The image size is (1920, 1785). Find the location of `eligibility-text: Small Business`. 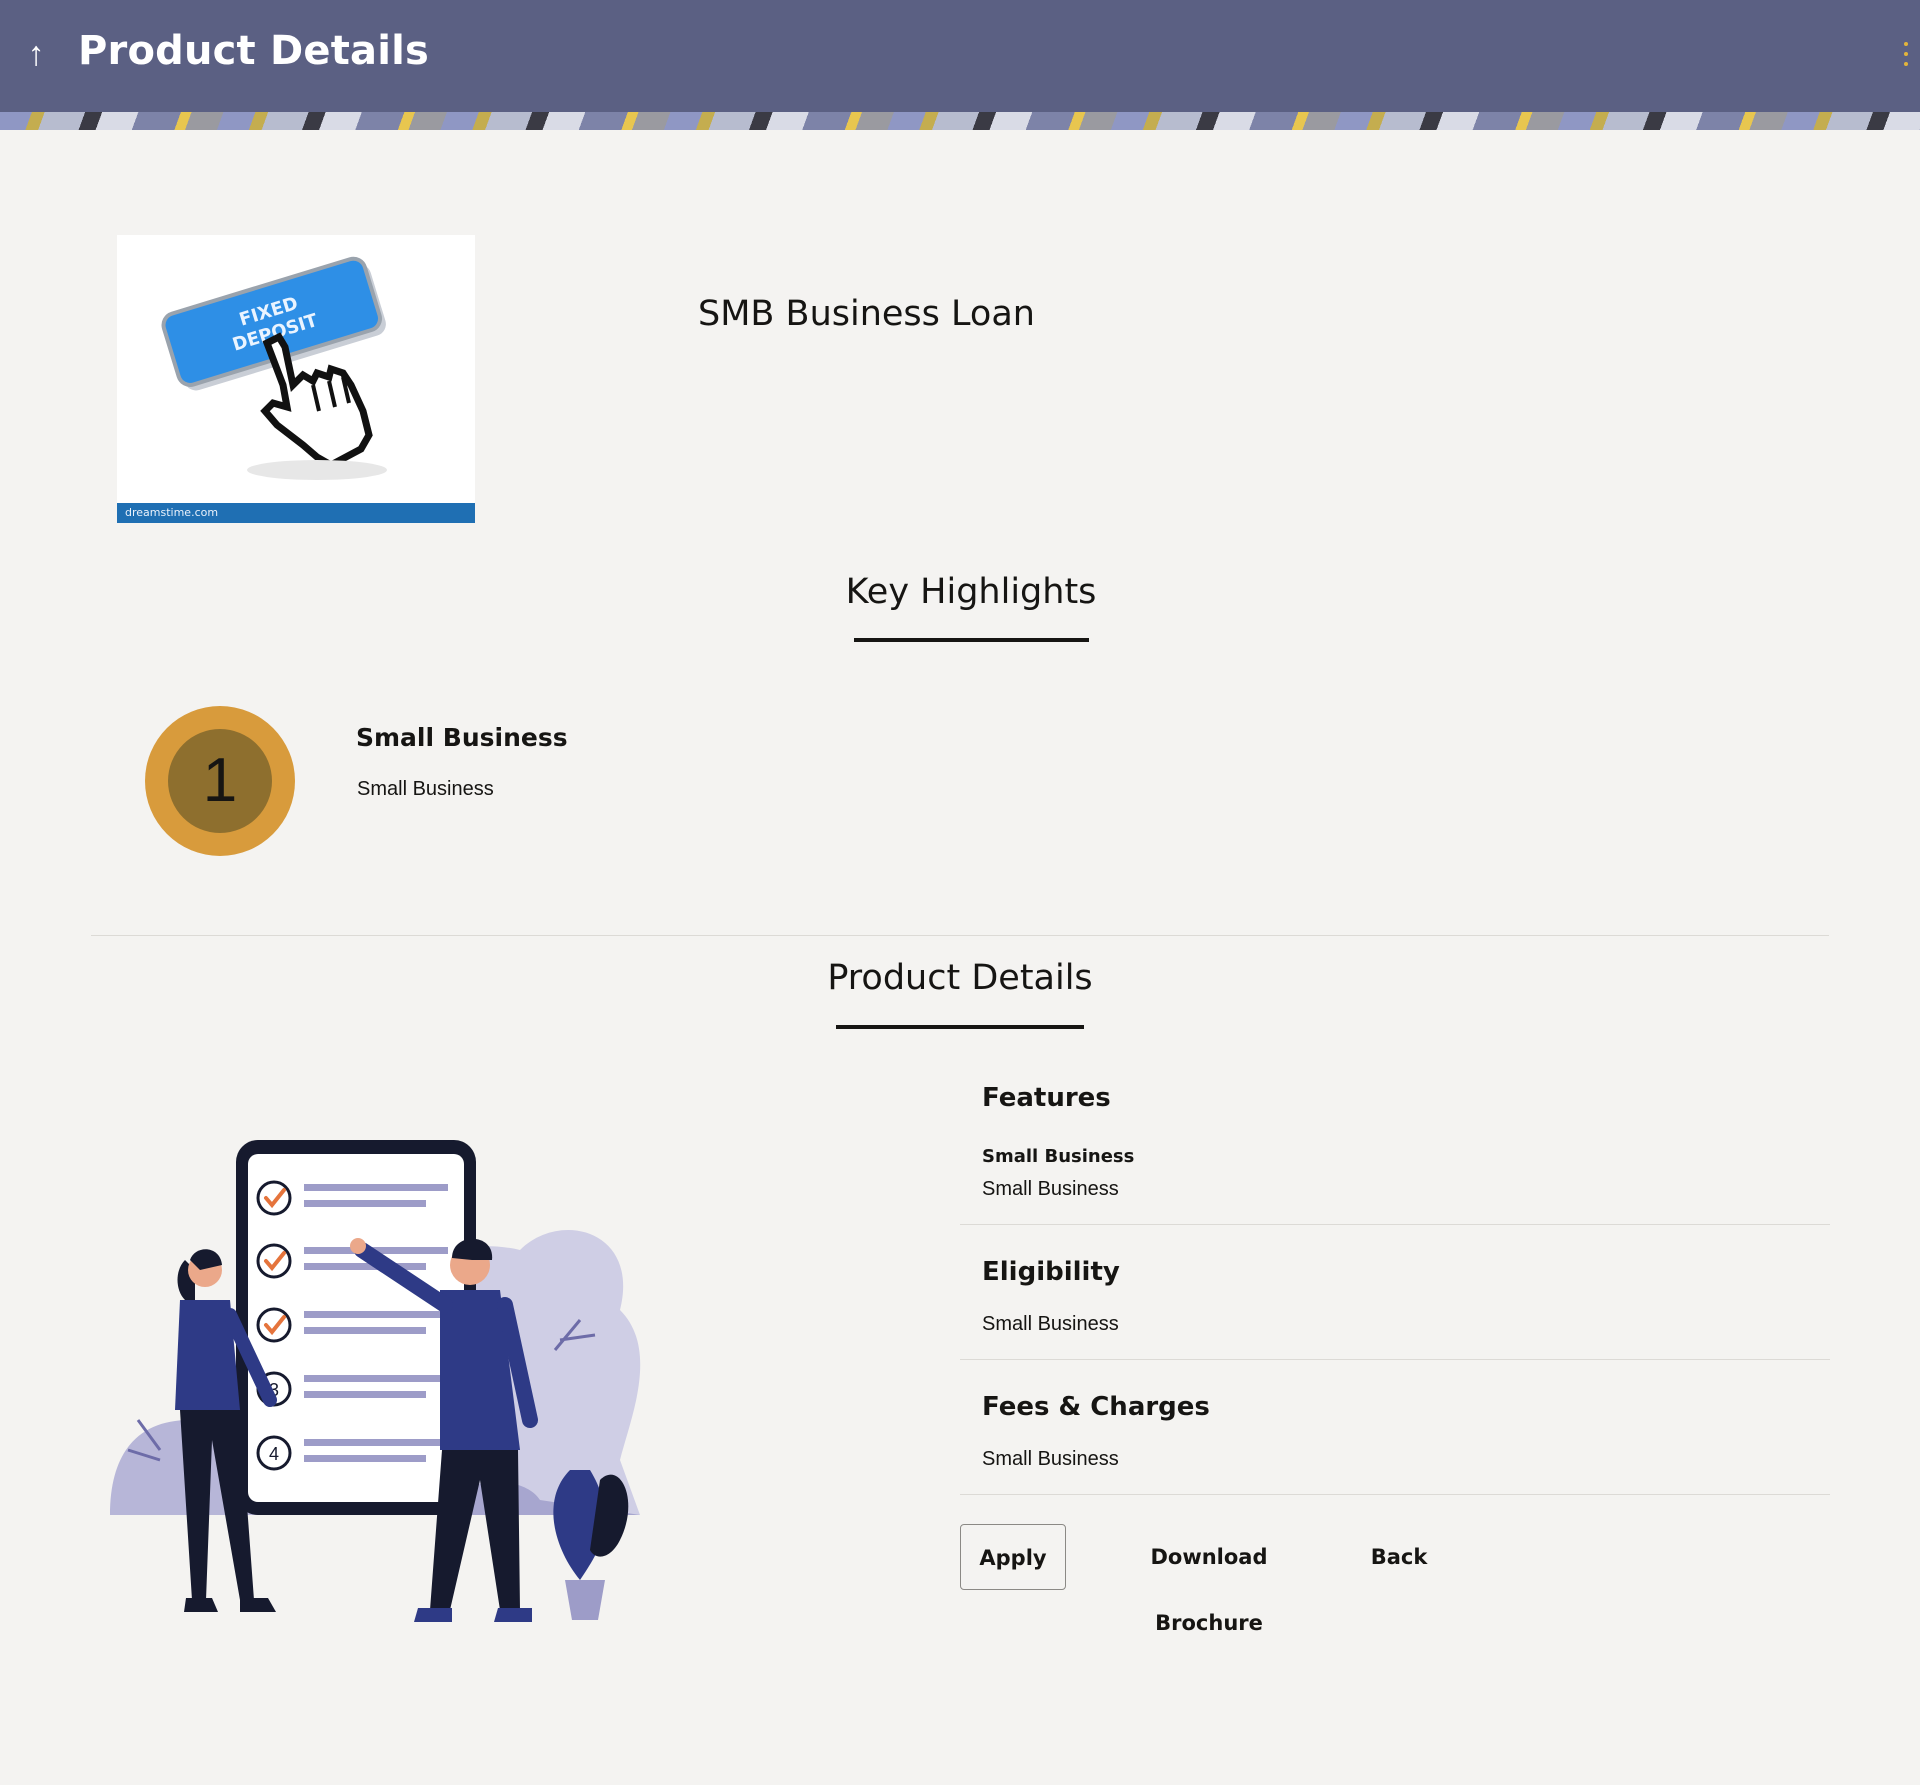

eligibility-text: Small Business is located at coordinates (1050, 1324).